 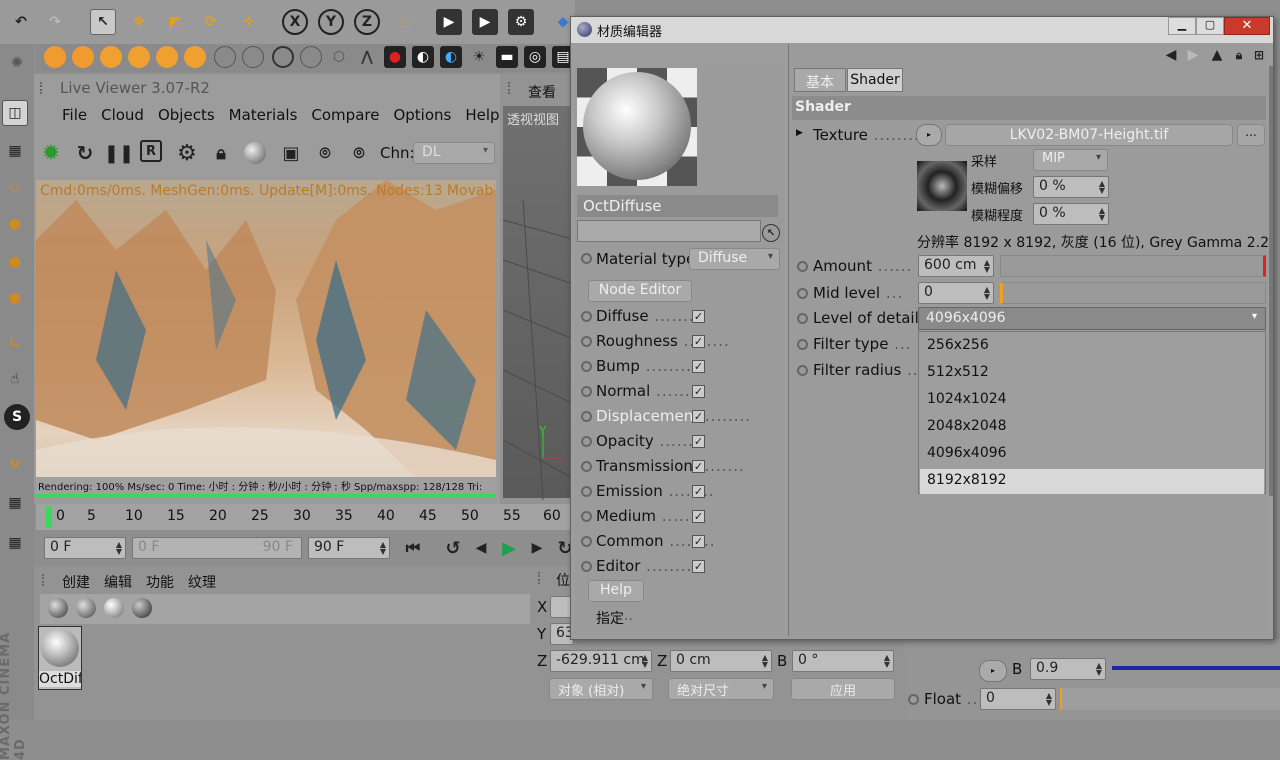 What do you see at coordinates (211, 22) in the screenshot?
I see `rotate-tool-icon: ⟳` at bounding box center [211, 22].